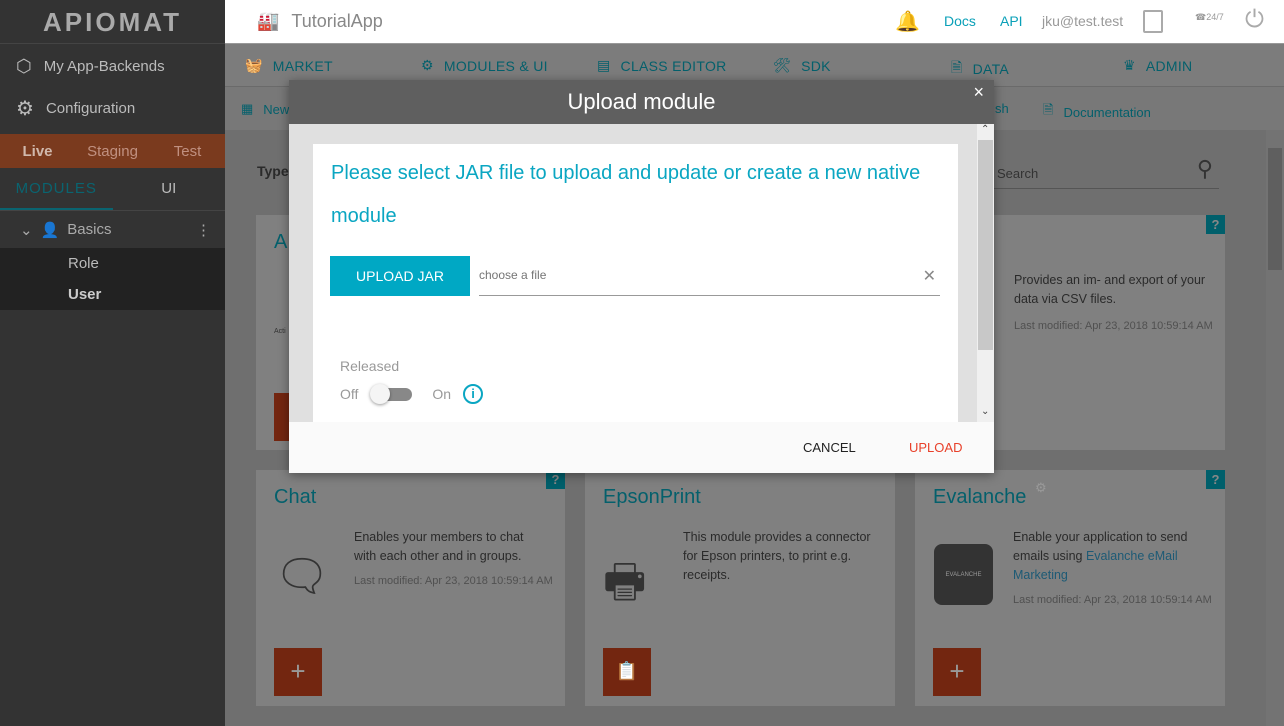 Image resolution: width=1284 pixels, height=726 pixels. Describe the element at coordinates (907, 21) in the screenshot. I see `bell-icon: 🔔` at that location.